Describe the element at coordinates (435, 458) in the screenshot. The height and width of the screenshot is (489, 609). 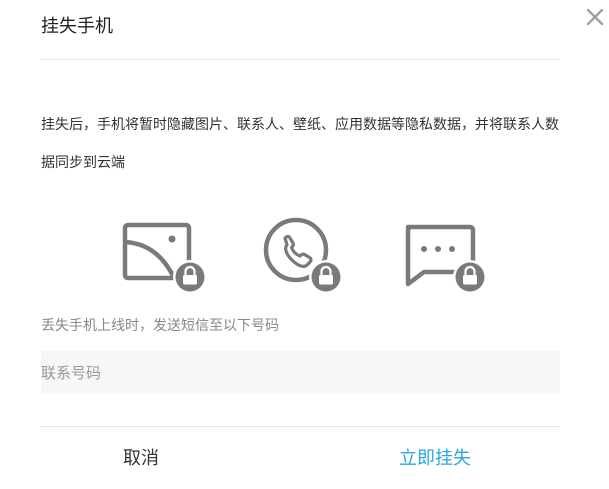
I see `report-lost-button: 立即挂失` at that location.